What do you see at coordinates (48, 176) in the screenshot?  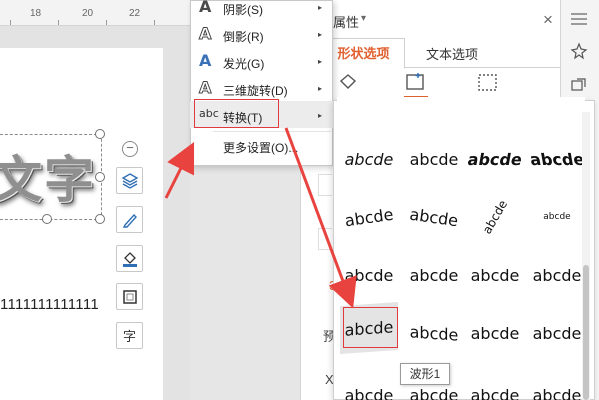 I see `wordart-text: 文字` at bounding box center [48, 176].